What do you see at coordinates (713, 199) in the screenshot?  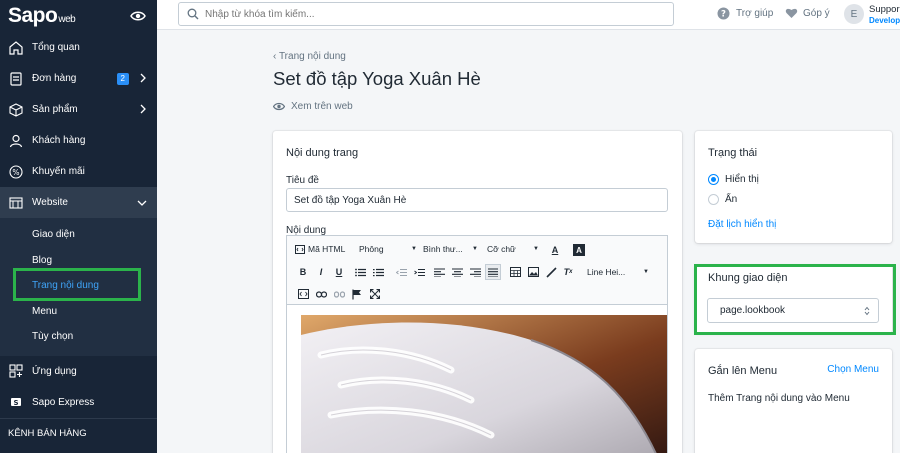 I see `radio-empty-icon` at bounding box center [713, 199].